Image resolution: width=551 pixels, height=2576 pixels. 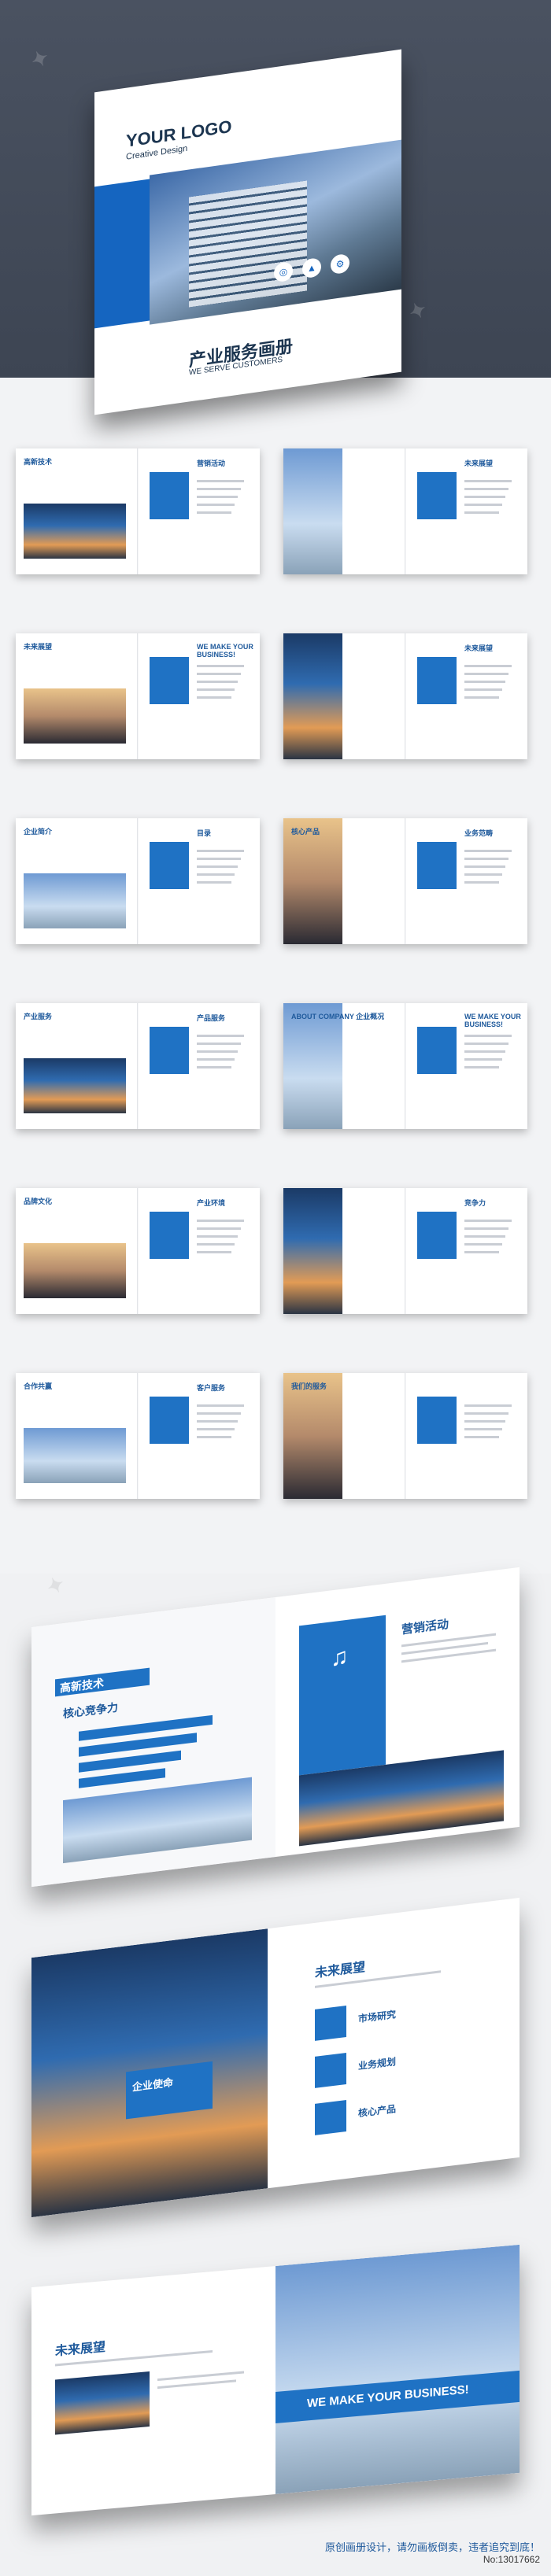 What do you see at coordinates (38, 462) in the screenshot?
I see `spread-left-title: 高新技术` at bounding box center [38, 462].